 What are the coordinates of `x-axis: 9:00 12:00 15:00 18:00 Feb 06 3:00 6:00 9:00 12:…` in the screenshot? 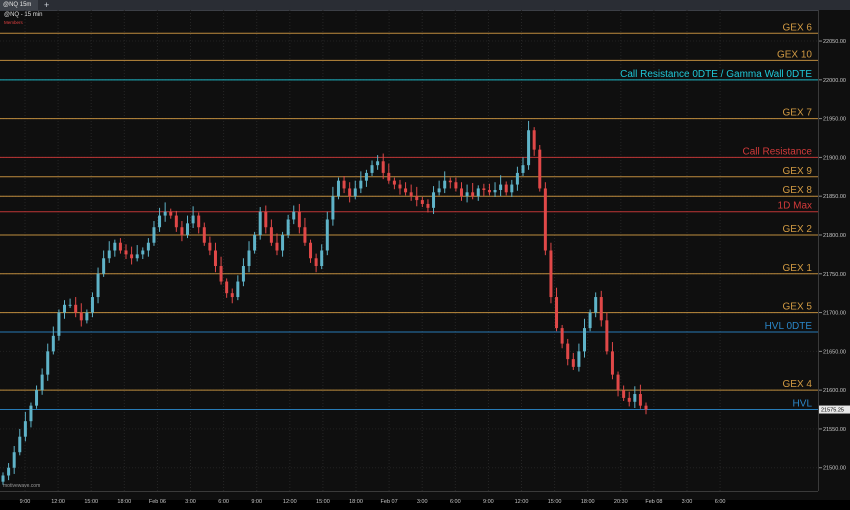 It's located at (409, 498).